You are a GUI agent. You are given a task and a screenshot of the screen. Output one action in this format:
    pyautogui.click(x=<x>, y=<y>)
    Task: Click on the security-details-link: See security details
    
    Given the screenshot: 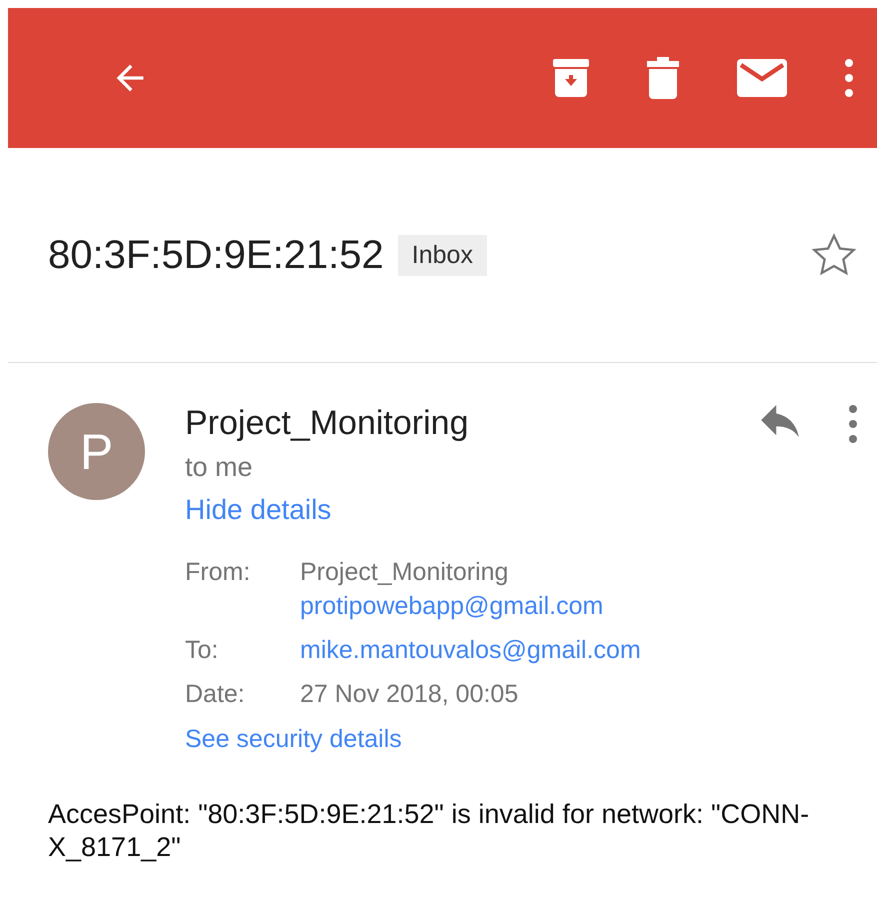 What is the action you would take?
    pyautogui.click(x=293, y=739)
    